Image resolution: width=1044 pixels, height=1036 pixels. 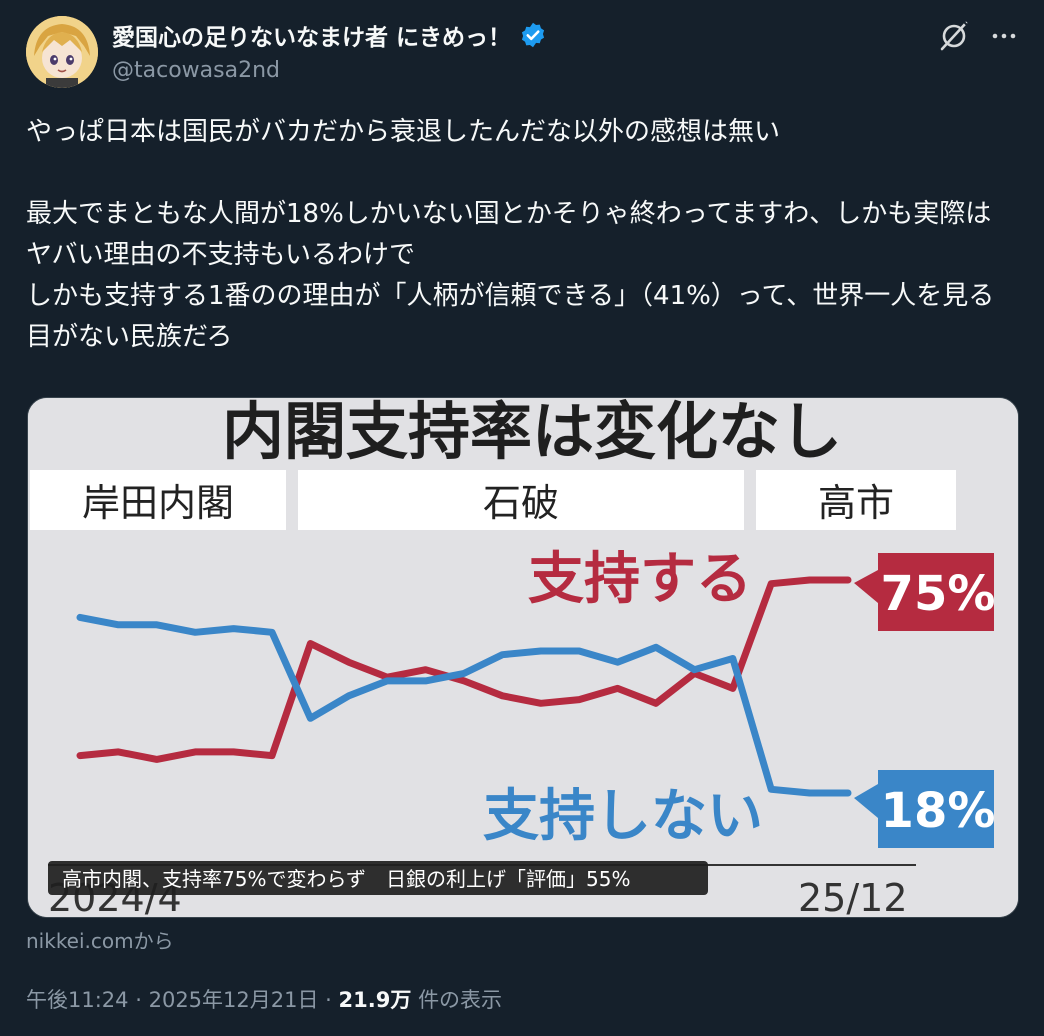 What do you see at coordinates (460, 1000) in the screenshot?
I see `views-label: 件の表示` at bounding box center [460, 1000].